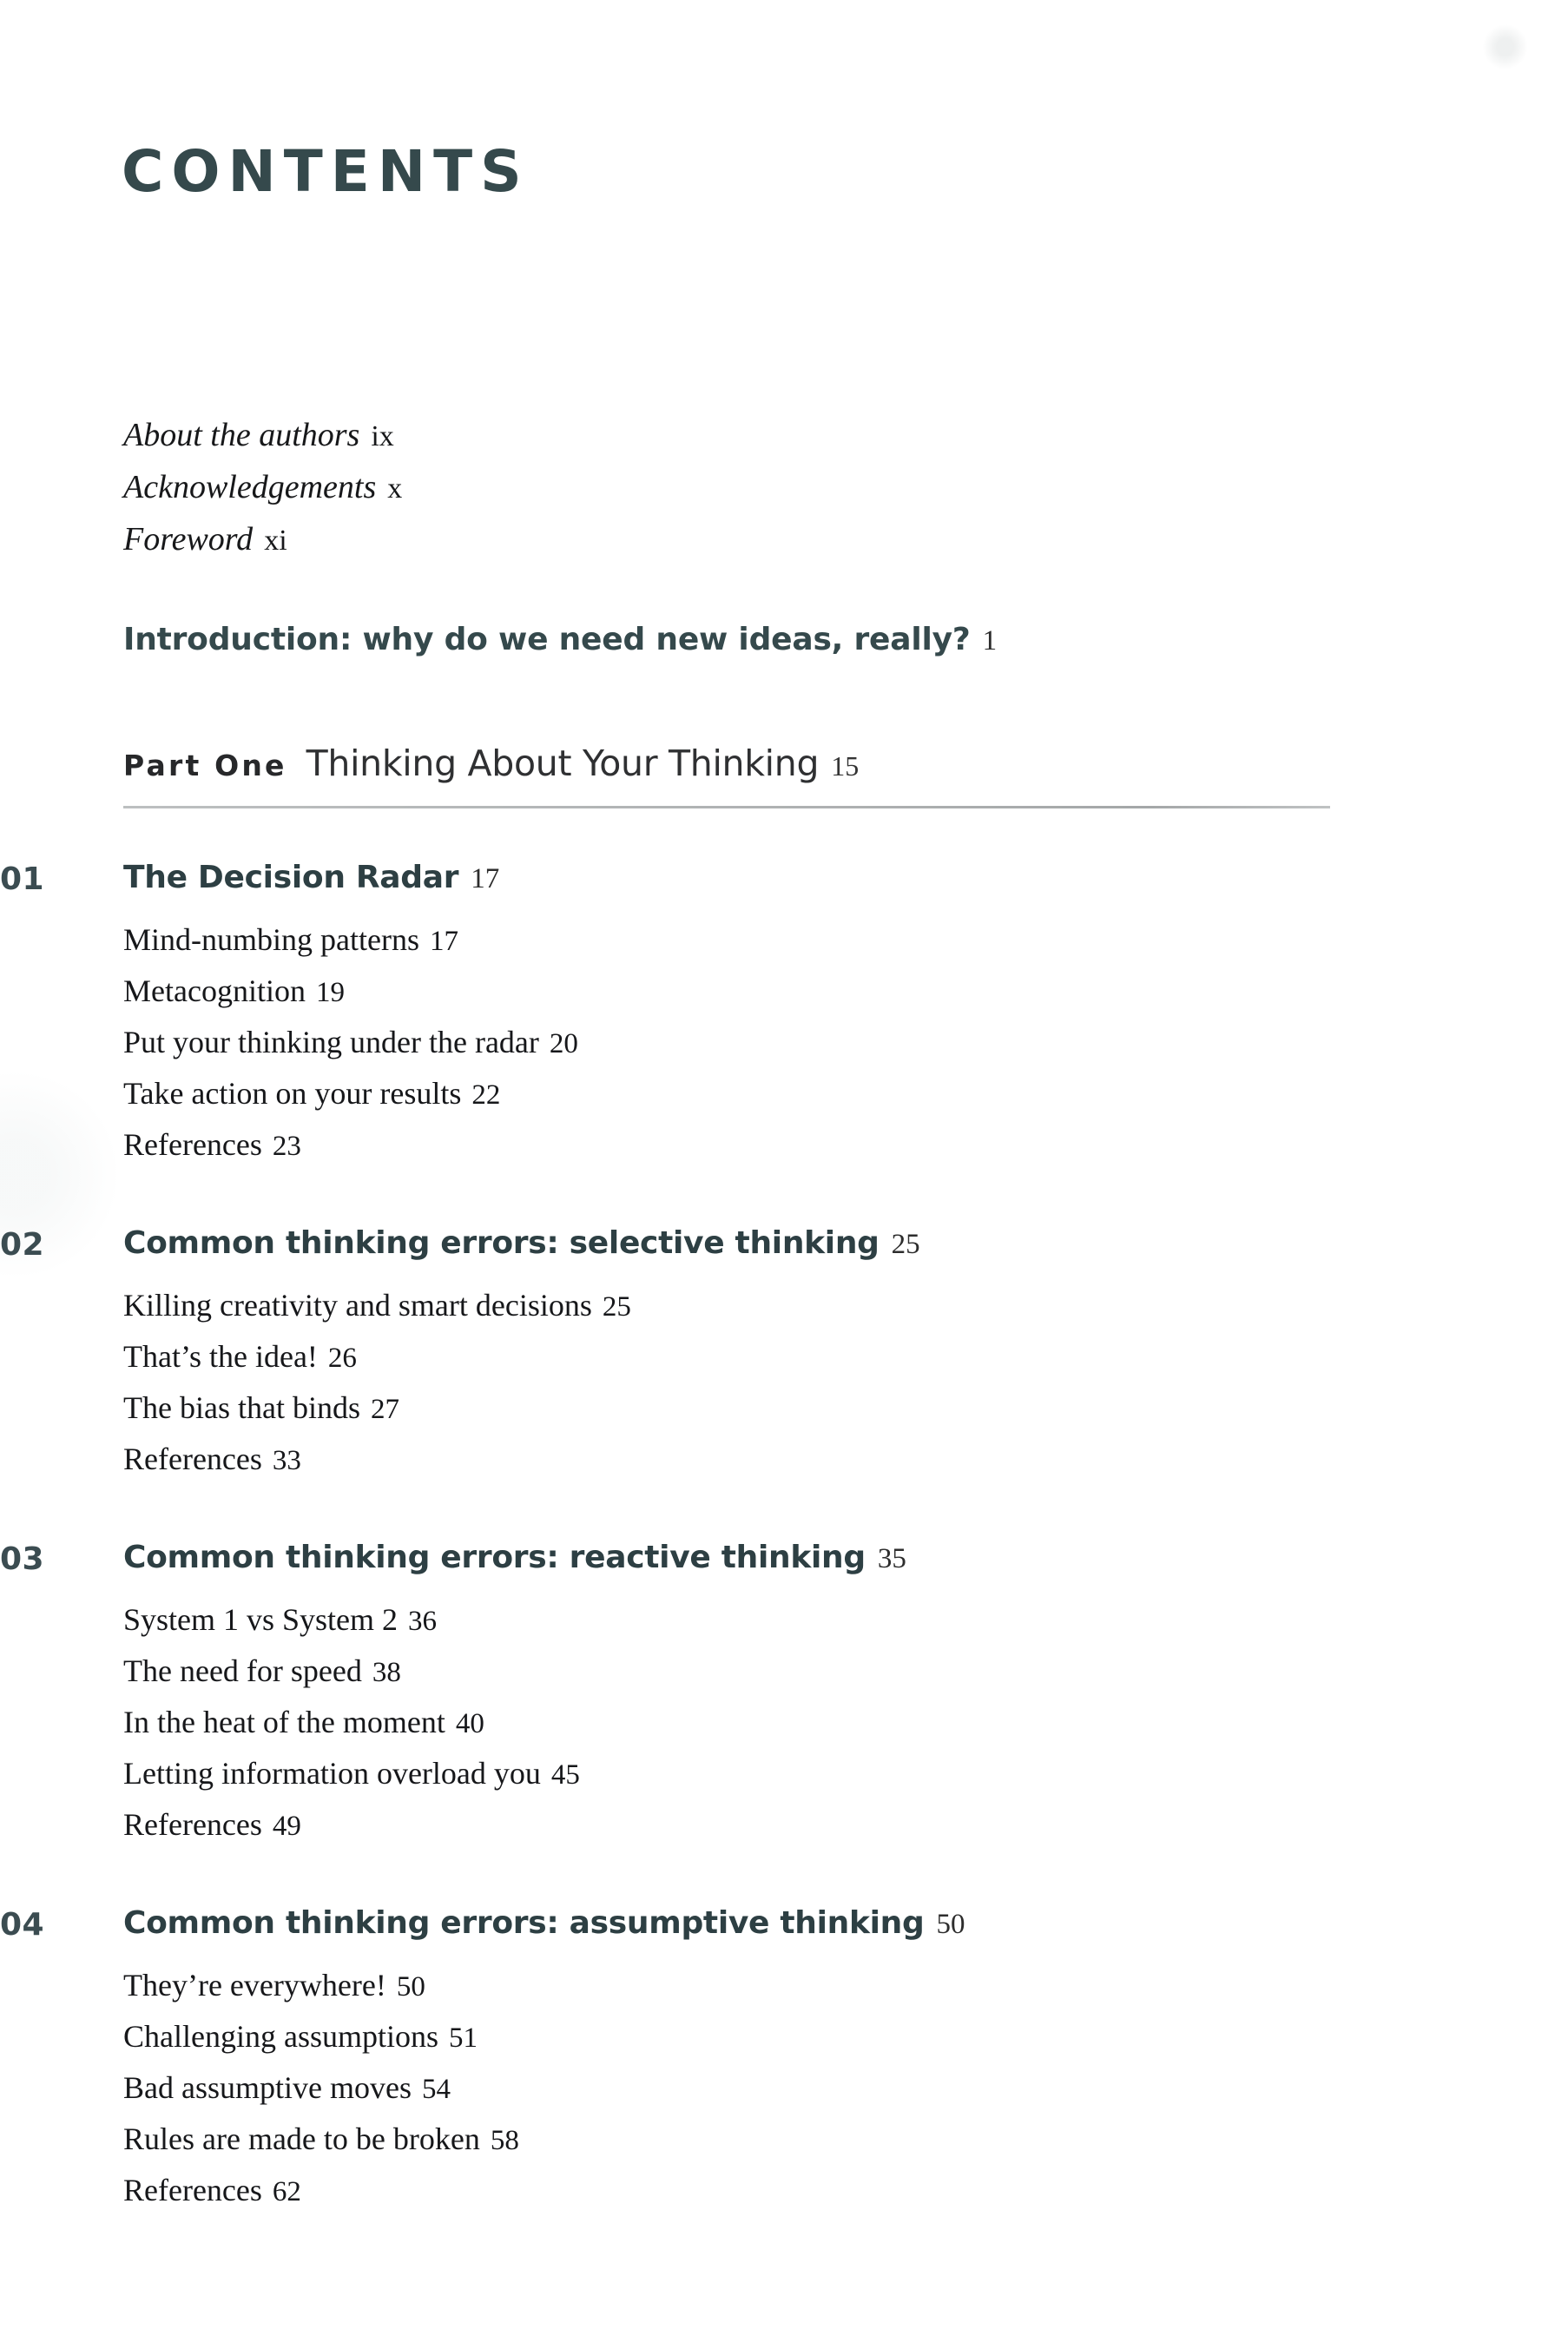 This screenshot has height=2349, width=1568. Describe the element at coordinates (905, 1245) in the screenshot. I see `chapter-page-number: 25` at that location.